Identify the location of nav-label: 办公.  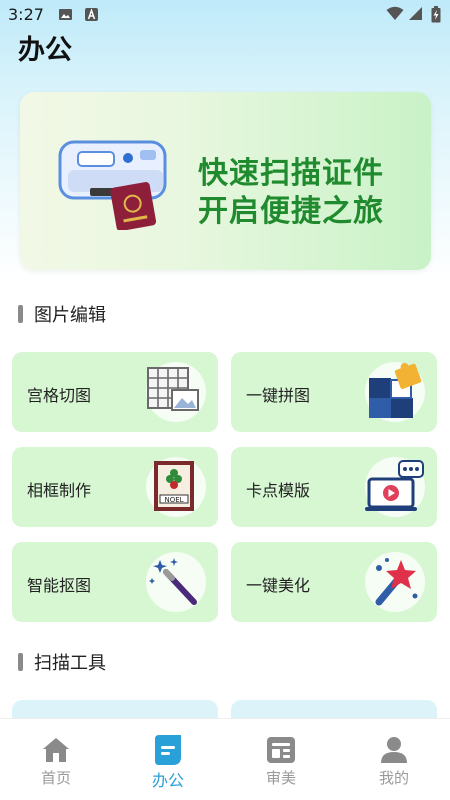
(167, 780).